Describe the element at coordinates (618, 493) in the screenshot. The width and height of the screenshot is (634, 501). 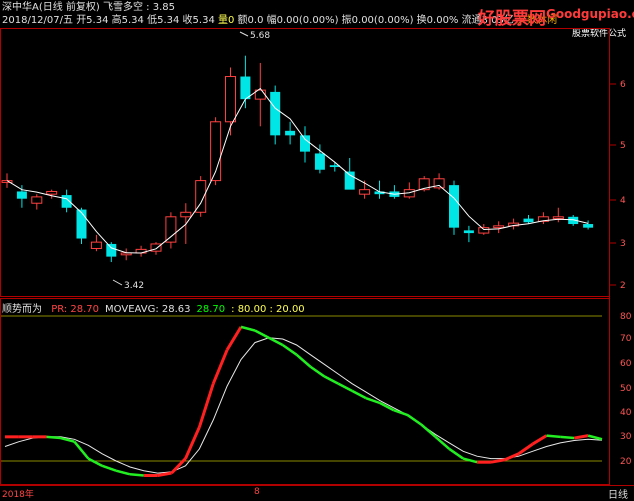
I see `period-tab-daily: 日线` at that location.